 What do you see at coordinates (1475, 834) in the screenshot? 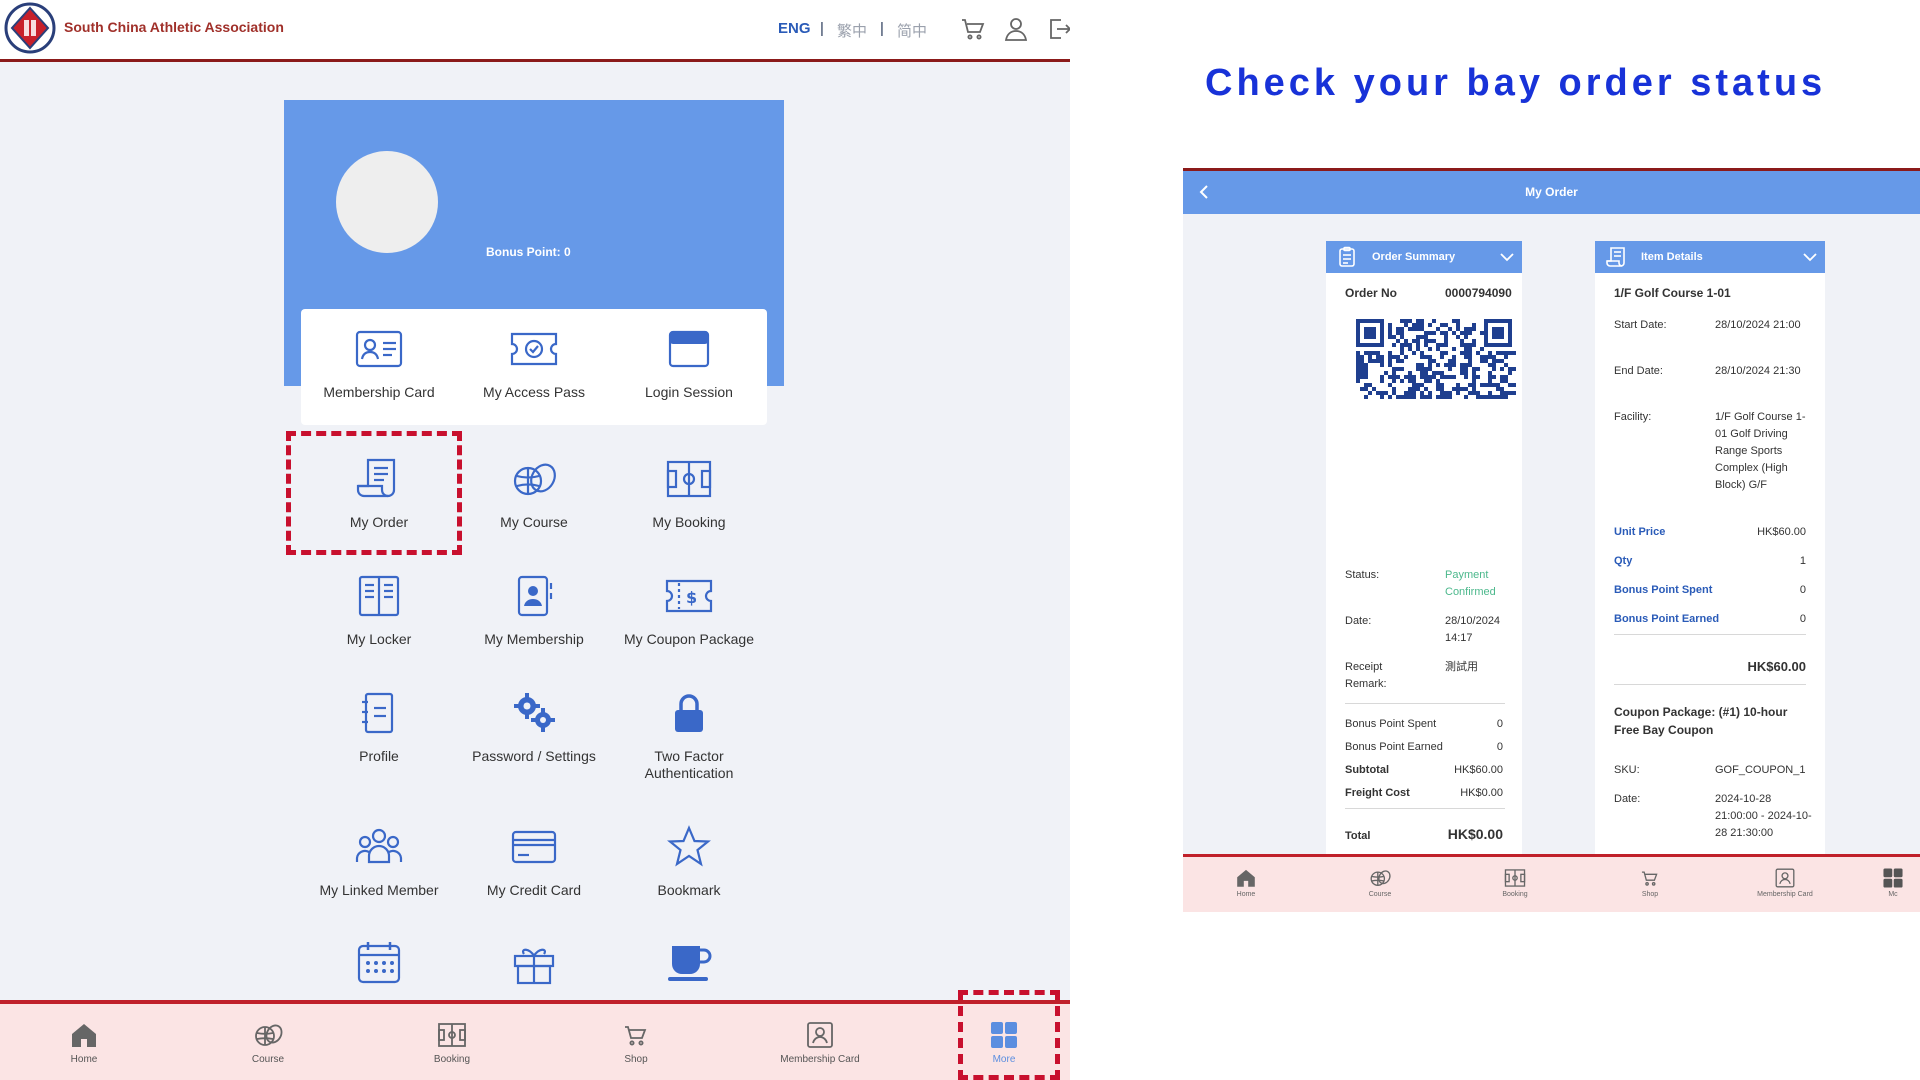
I see `total-value: HK$0.00` at bounding box center [1475, 834].